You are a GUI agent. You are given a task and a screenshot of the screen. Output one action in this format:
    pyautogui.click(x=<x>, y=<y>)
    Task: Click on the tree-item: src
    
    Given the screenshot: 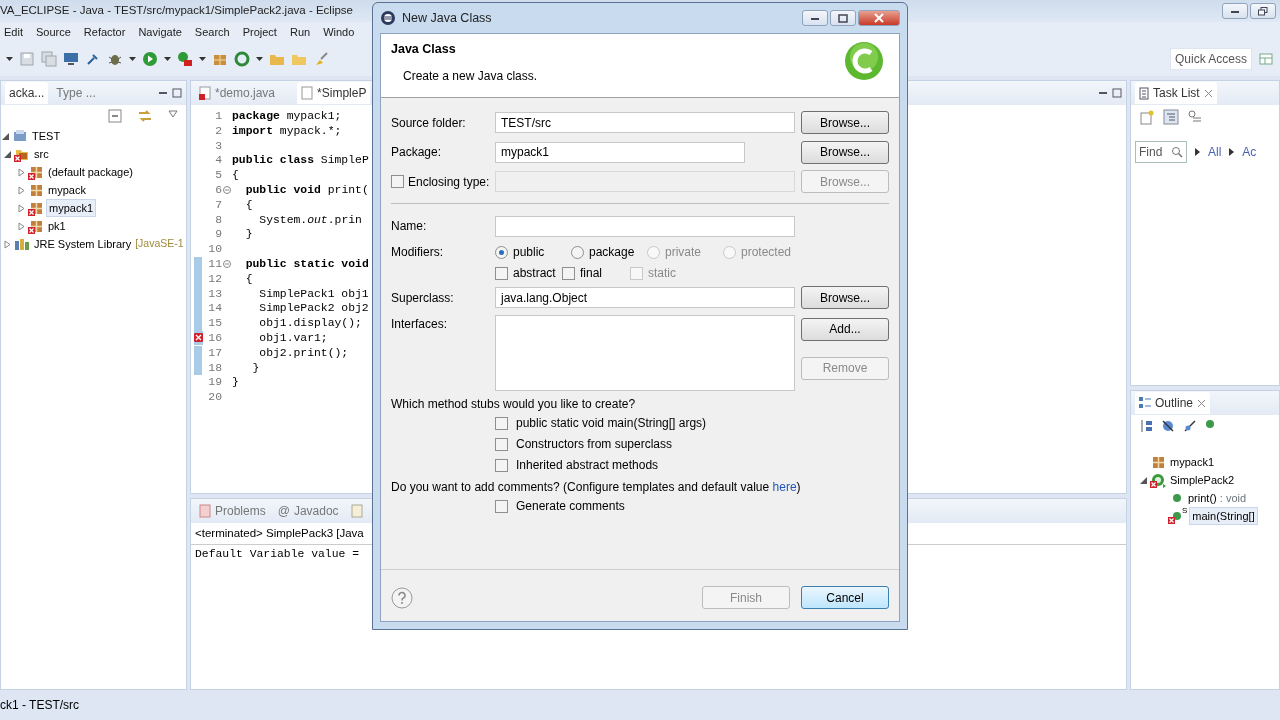 What is the action you would take?
    pyautogui.click(x=41, y=154)
    